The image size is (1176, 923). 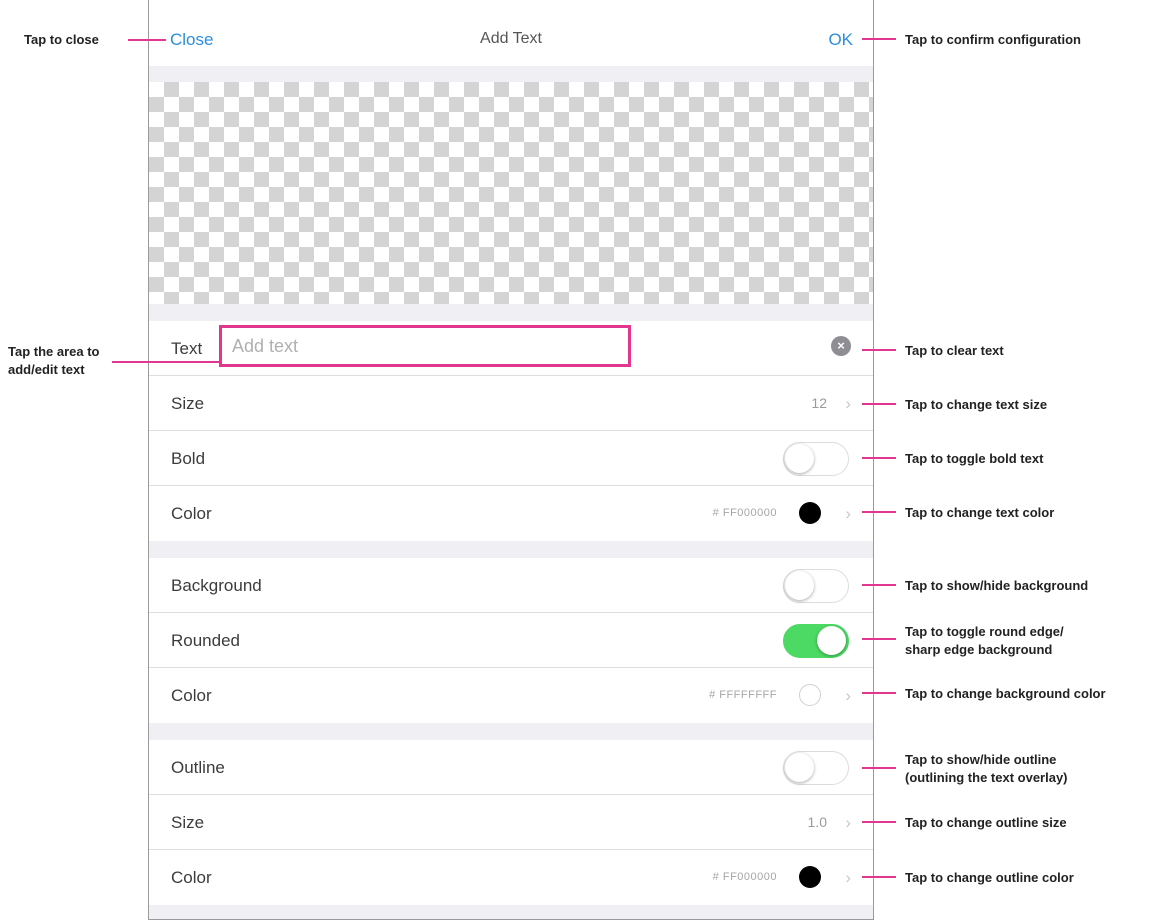 I want to click on text-size-label: Size, so click(x=188, y=403).